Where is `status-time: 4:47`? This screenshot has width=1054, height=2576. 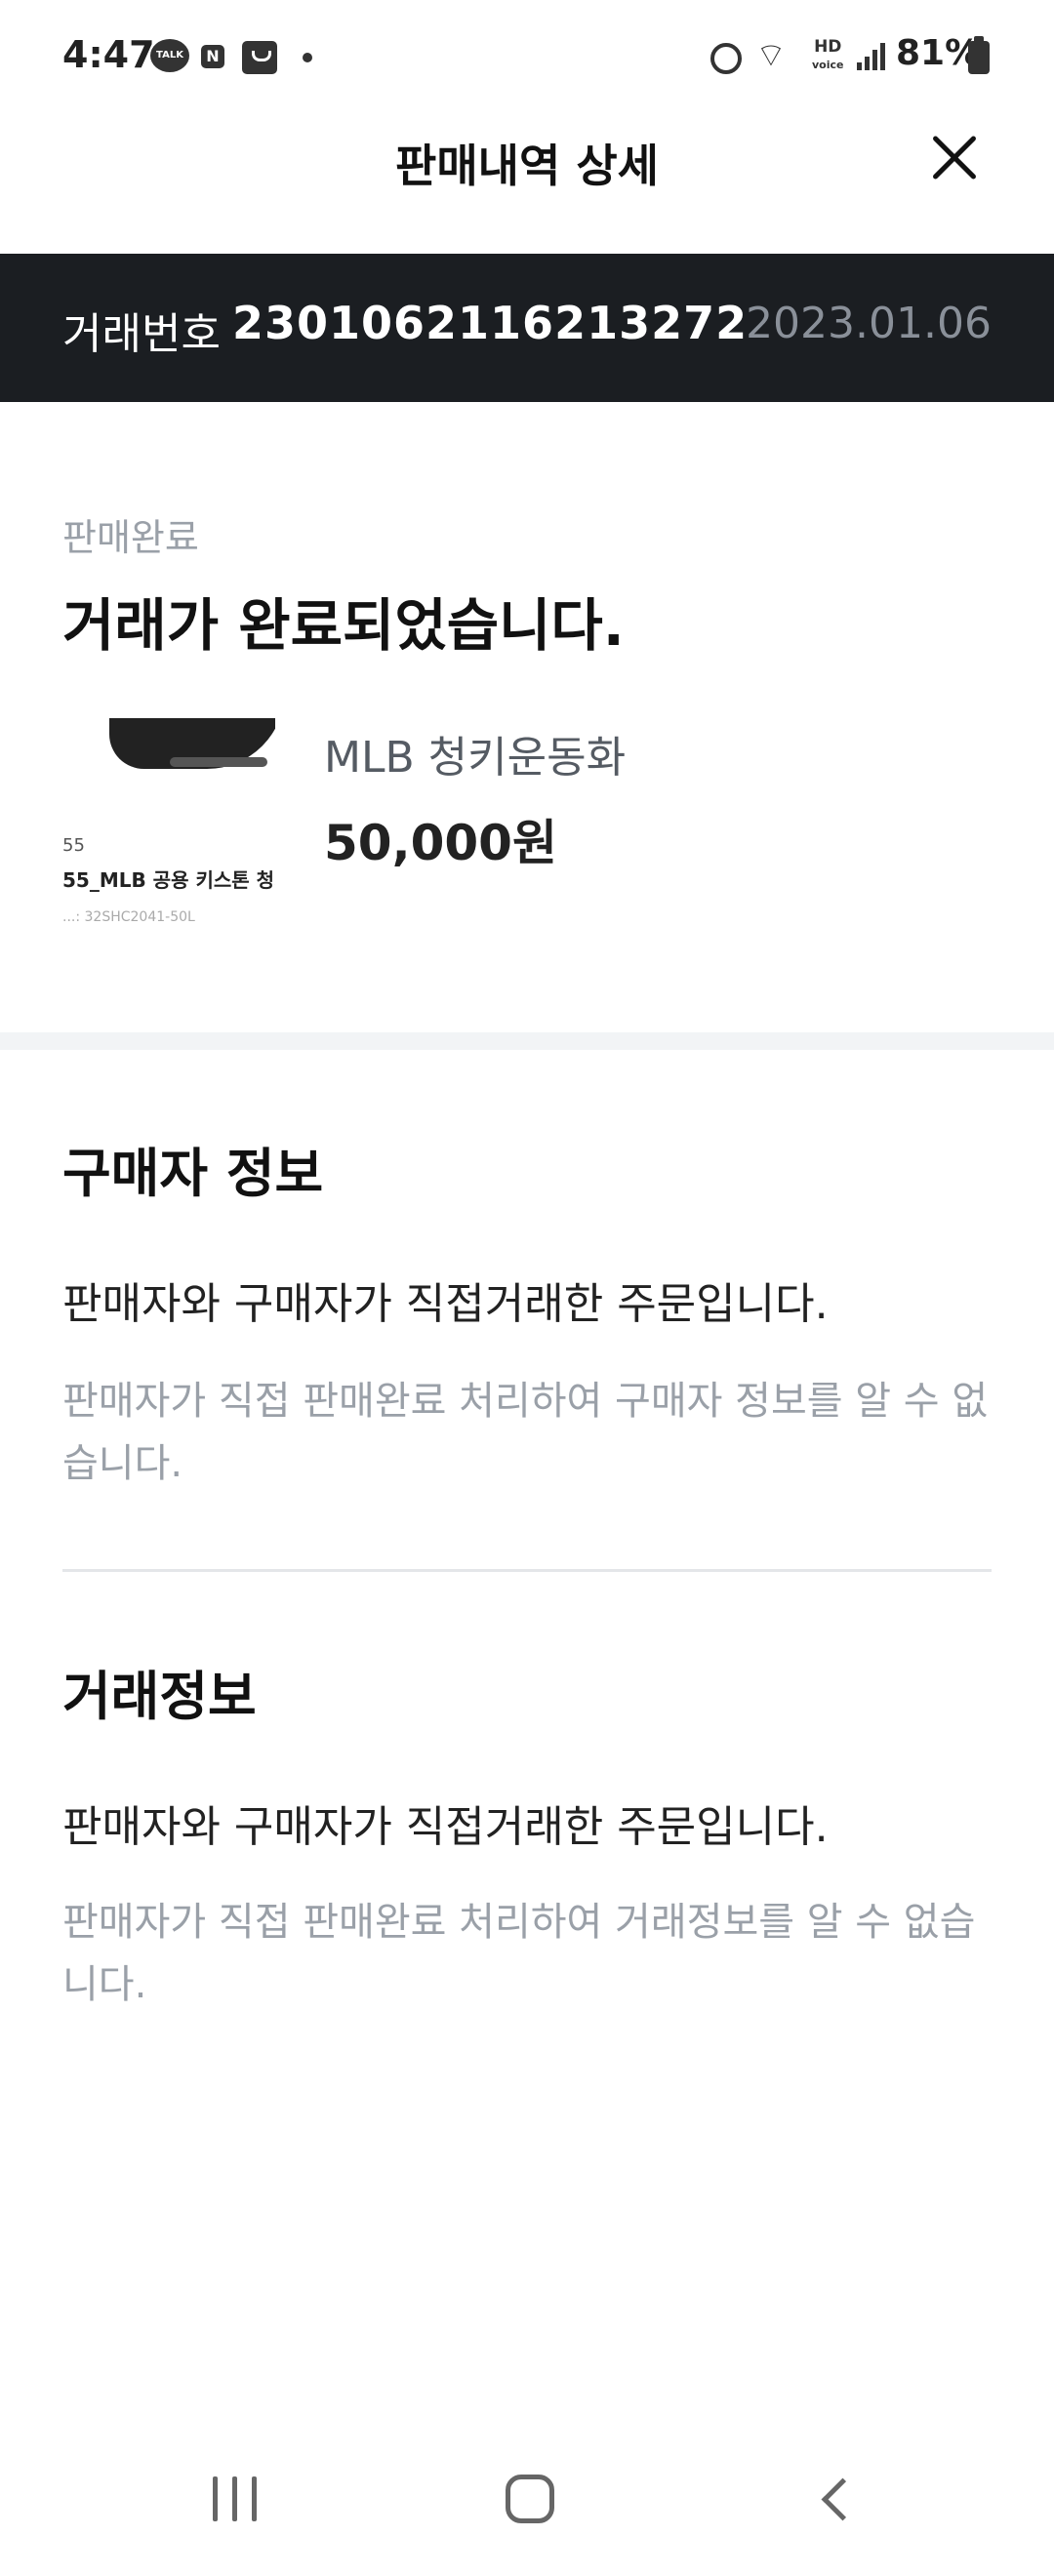 status-time: 4:47 is located at coordinates (108, 54).